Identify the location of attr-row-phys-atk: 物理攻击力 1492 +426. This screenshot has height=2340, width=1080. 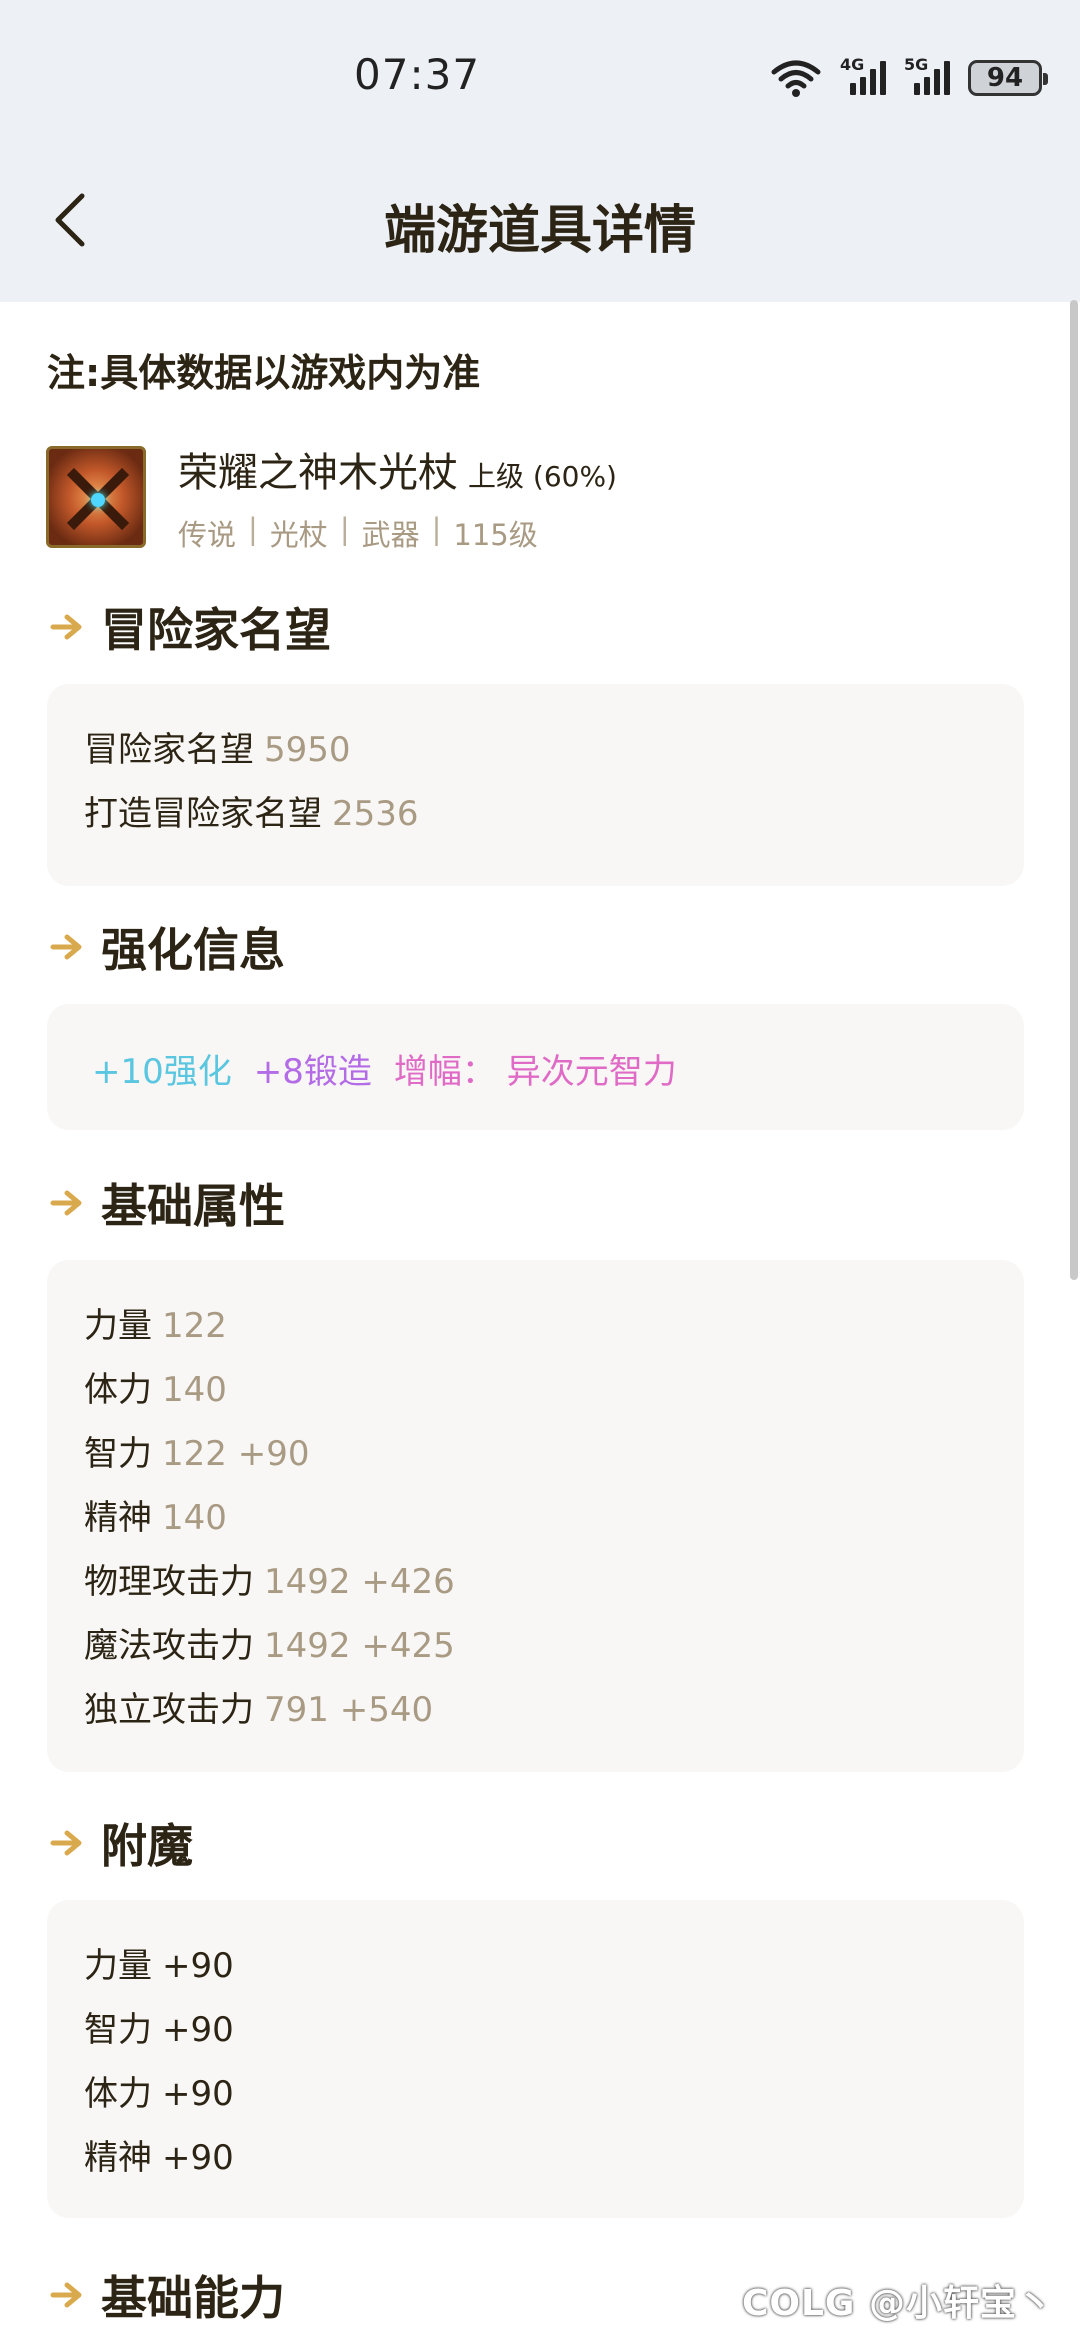
(269, 1578).